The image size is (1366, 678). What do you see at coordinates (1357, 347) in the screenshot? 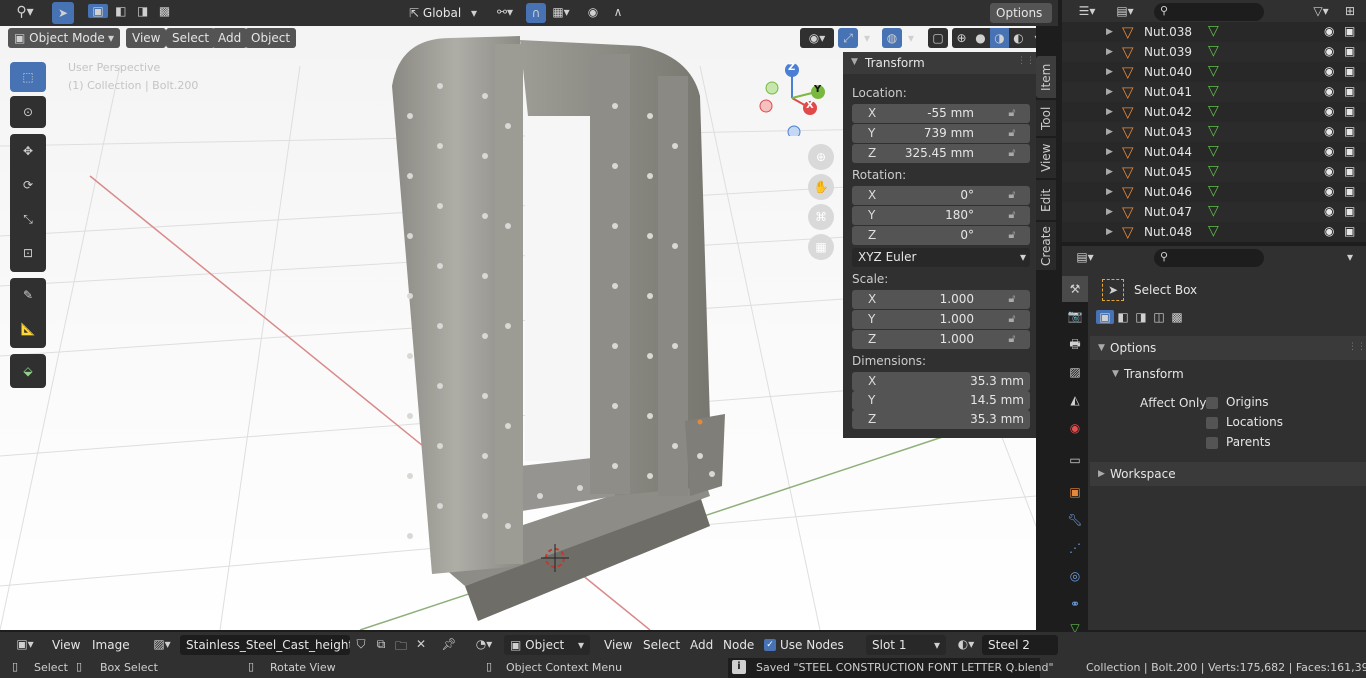
I see `drag-handle-icon: ⋮⋮` at bounding box center [1357, 347].